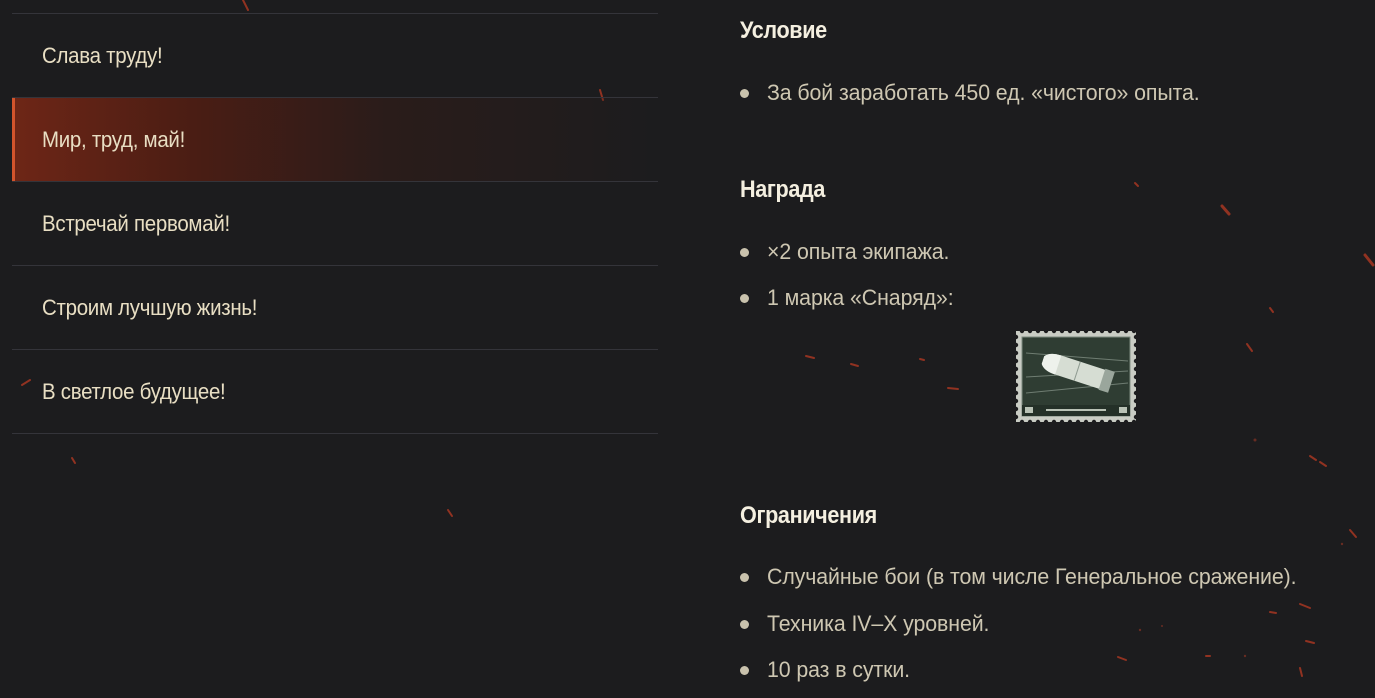 The width and height of the screenshot is (1375, 698). What do you see at coordinates (838, 669) in the screenshot?
I see `restriction-text: 10 раз в сутки.` at bounding box center [838, 669].